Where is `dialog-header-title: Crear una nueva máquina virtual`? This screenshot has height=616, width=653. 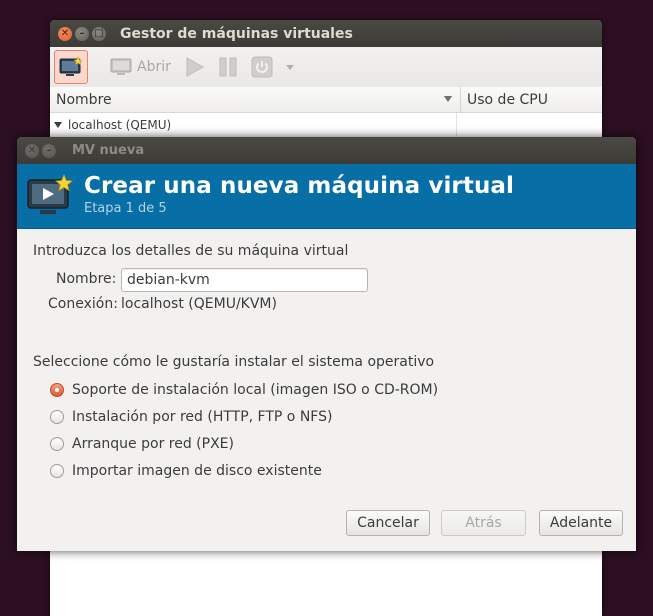
dialog-header-title: Crear una nueva máquina virtual is located at coordinates (299, 186).